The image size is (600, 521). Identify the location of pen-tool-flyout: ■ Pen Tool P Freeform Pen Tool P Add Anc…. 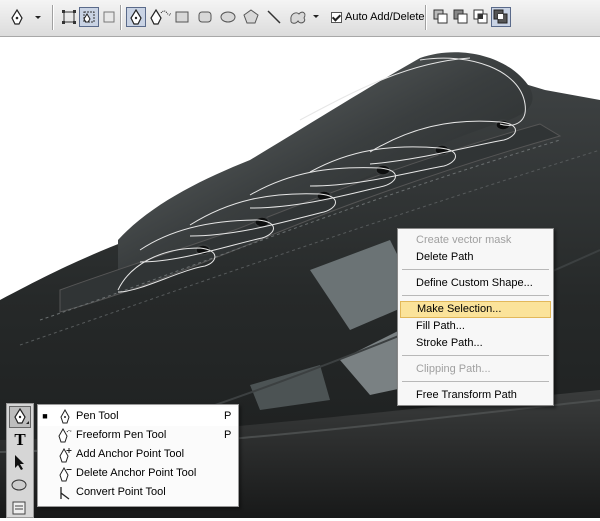
(138, 455).